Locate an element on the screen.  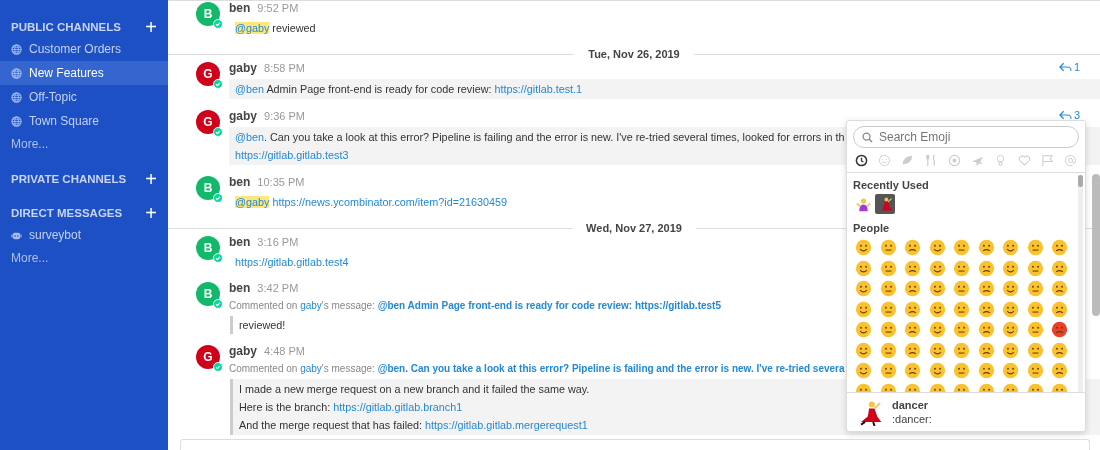
channel-item: Town Square is located at coordinates (84, 121).